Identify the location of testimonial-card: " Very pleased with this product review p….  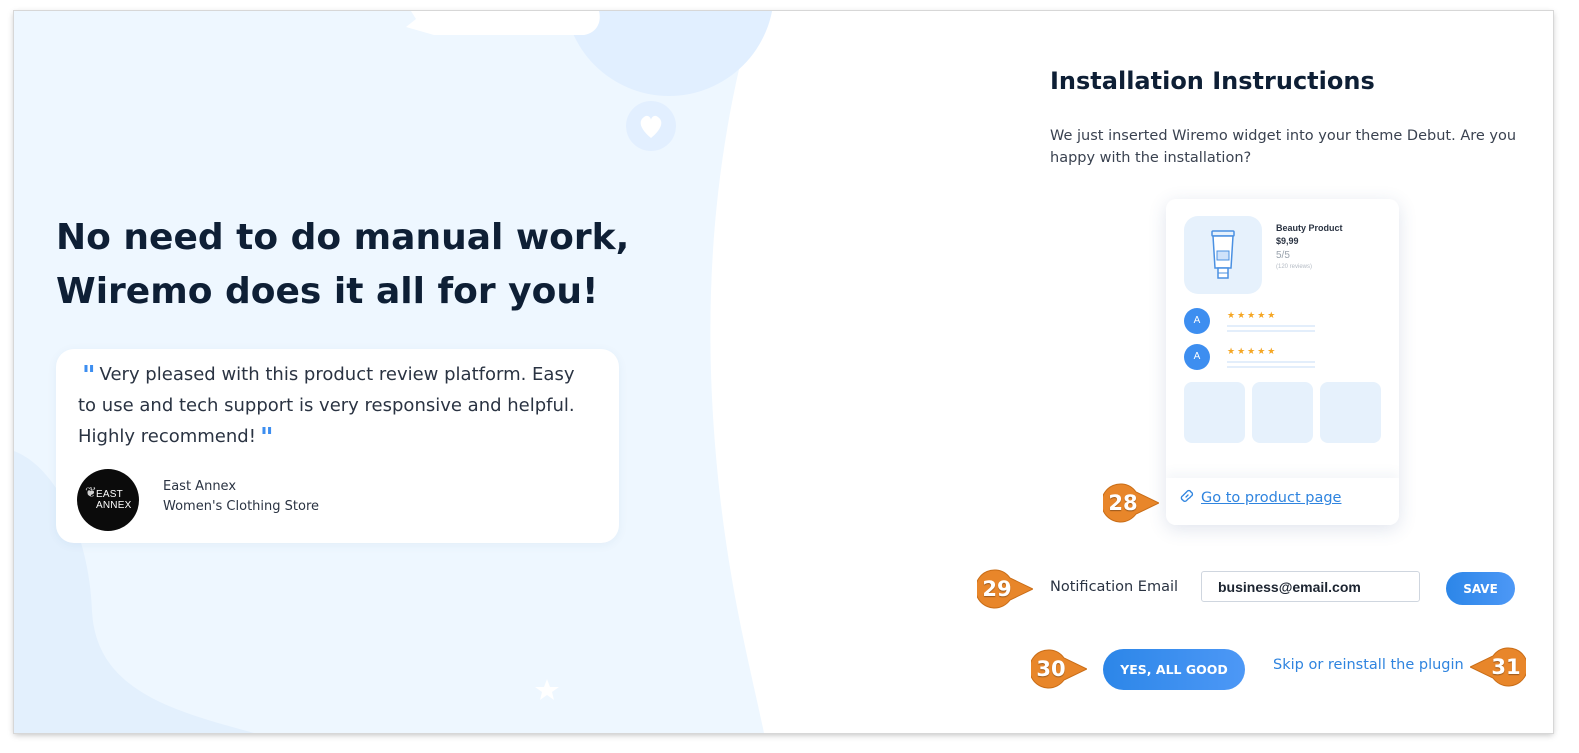
(337, 446).